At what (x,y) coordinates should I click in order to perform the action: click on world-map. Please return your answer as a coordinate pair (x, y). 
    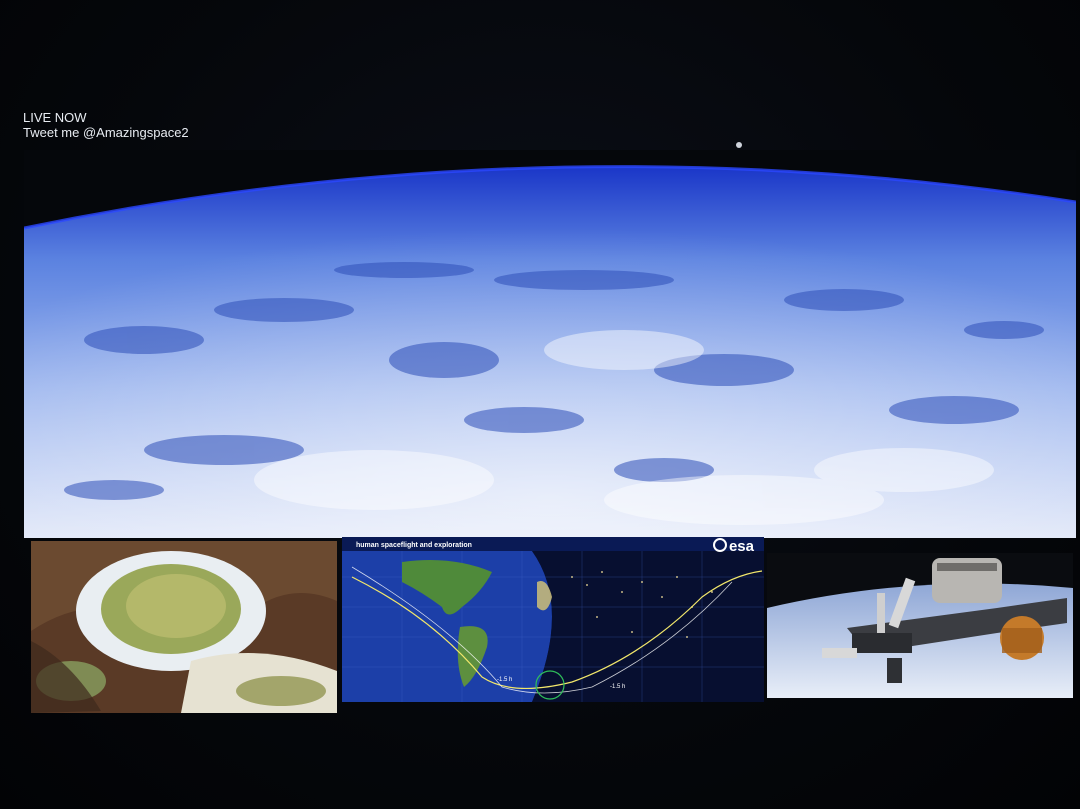
    Looking at the image, I should click on (553, 619).